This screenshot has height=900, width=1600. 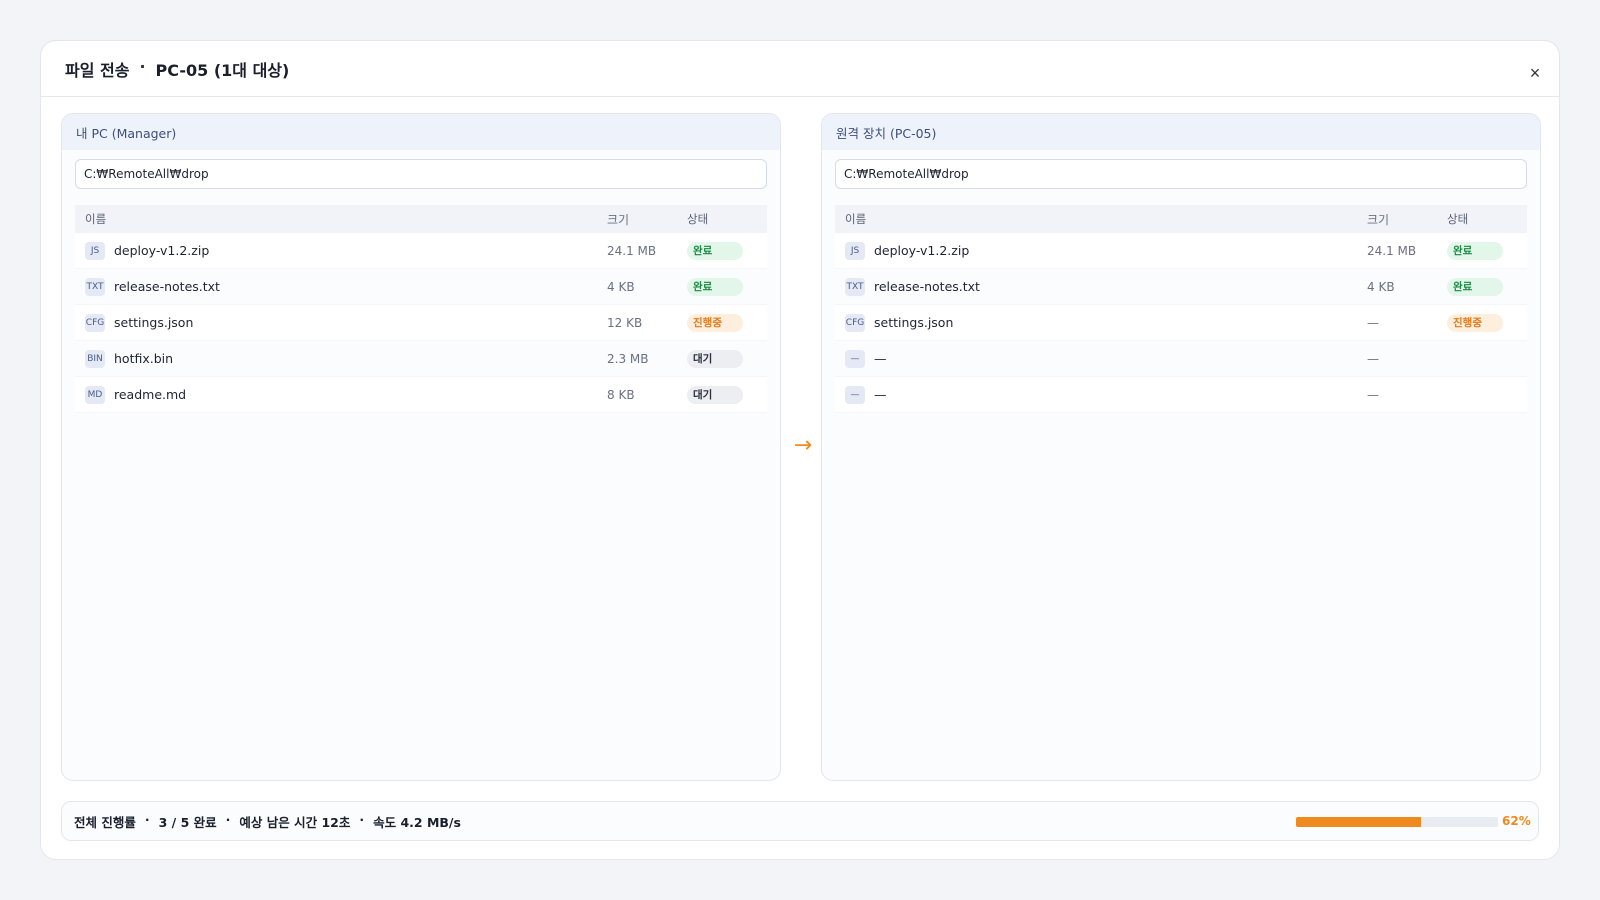 What do you see at coordinates (222, 70) in the screenshot?
I see `dialog-title-target: PC-05 (1대 대상)` at bounding box center [222, 70].